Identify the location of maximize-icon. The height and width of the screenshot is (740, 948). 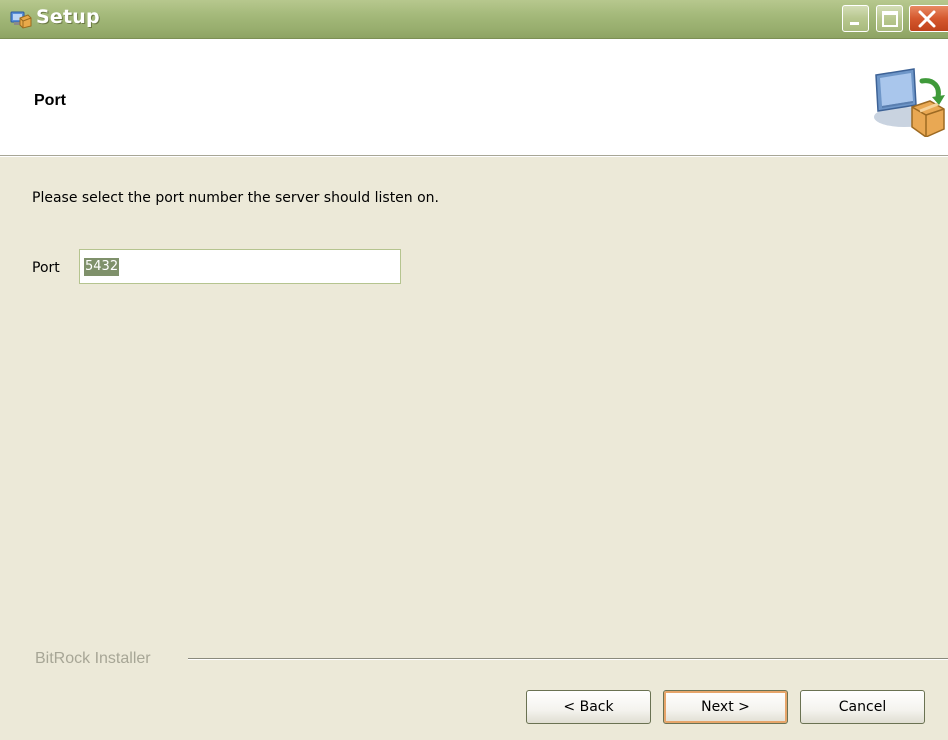
(890, 19).